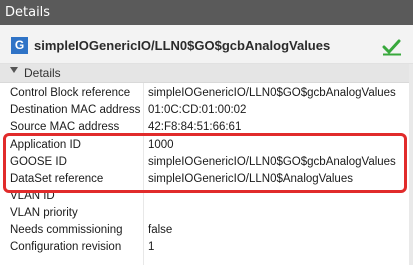  I want to click on check-icon, so click(392, 47).